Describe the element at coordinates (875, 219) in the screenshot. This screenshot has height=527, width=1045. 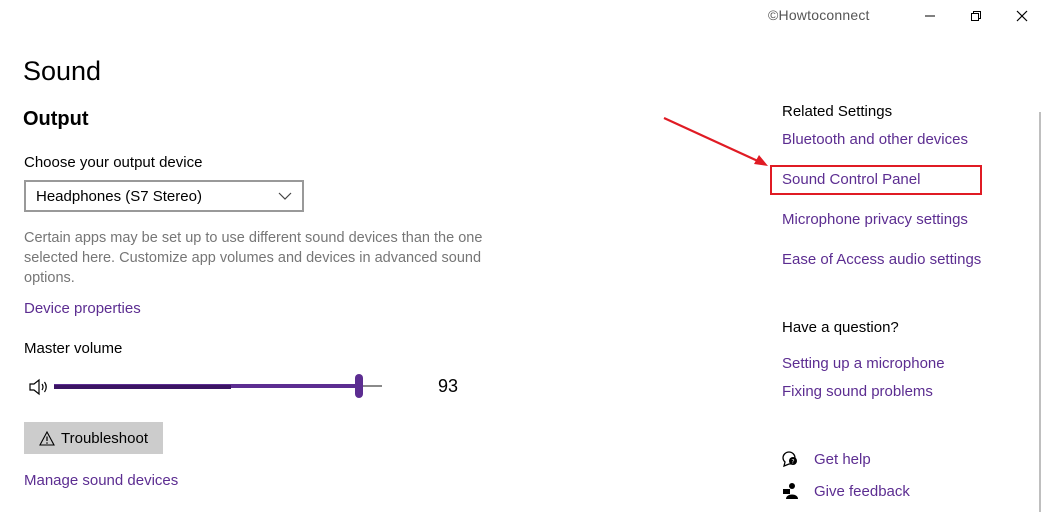
I see `related-link-microphone-privacy: Microphone privacy settings` at that location.